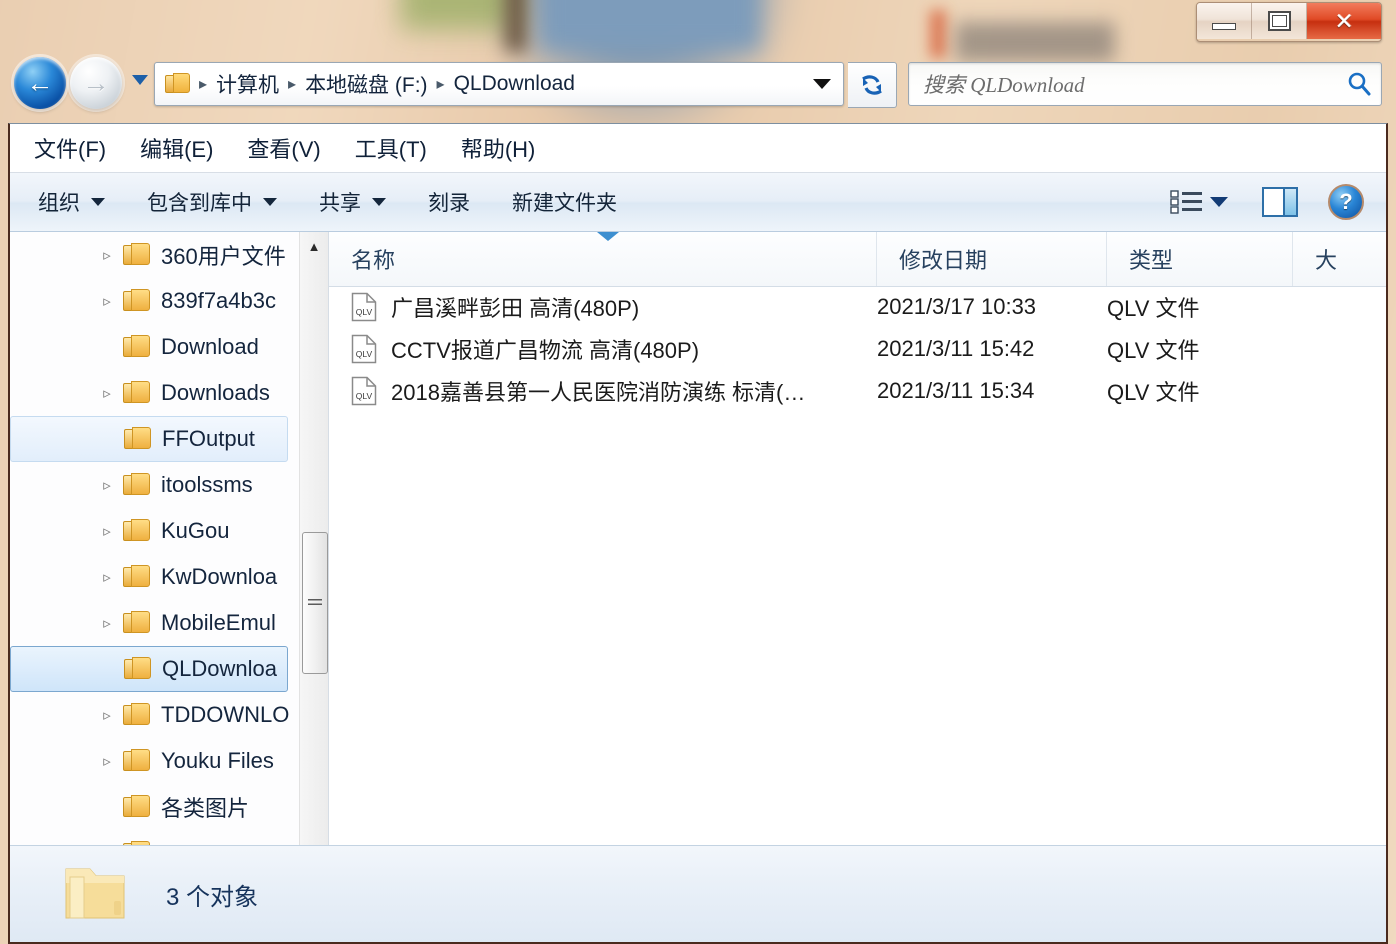 The height and width of the screenshot is (944, 1396). What do you see at coordinates (603, 307) in the screenshot?
I see `file-name-cell: QLV 广昌溪畔彭田 高清(480P)` at bounding box center [603, 307].